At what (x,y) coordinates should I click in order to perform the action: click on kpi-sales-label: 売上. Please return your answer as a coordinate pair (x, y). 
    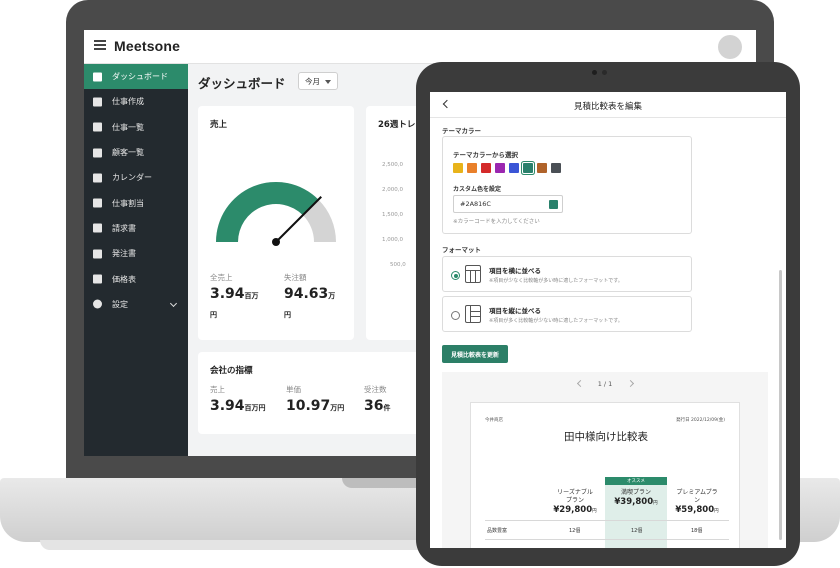
    Looking at the image, I should click on (217, 389).